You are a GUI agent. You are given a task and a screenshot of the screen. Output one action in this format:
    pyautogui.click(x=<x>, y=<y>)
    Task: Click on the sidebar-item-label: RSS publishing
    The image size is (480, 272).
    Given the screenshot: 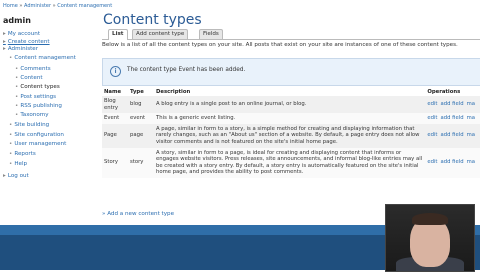 What is the action you would take?
    pyautogui.click(x=41, y=106)
    